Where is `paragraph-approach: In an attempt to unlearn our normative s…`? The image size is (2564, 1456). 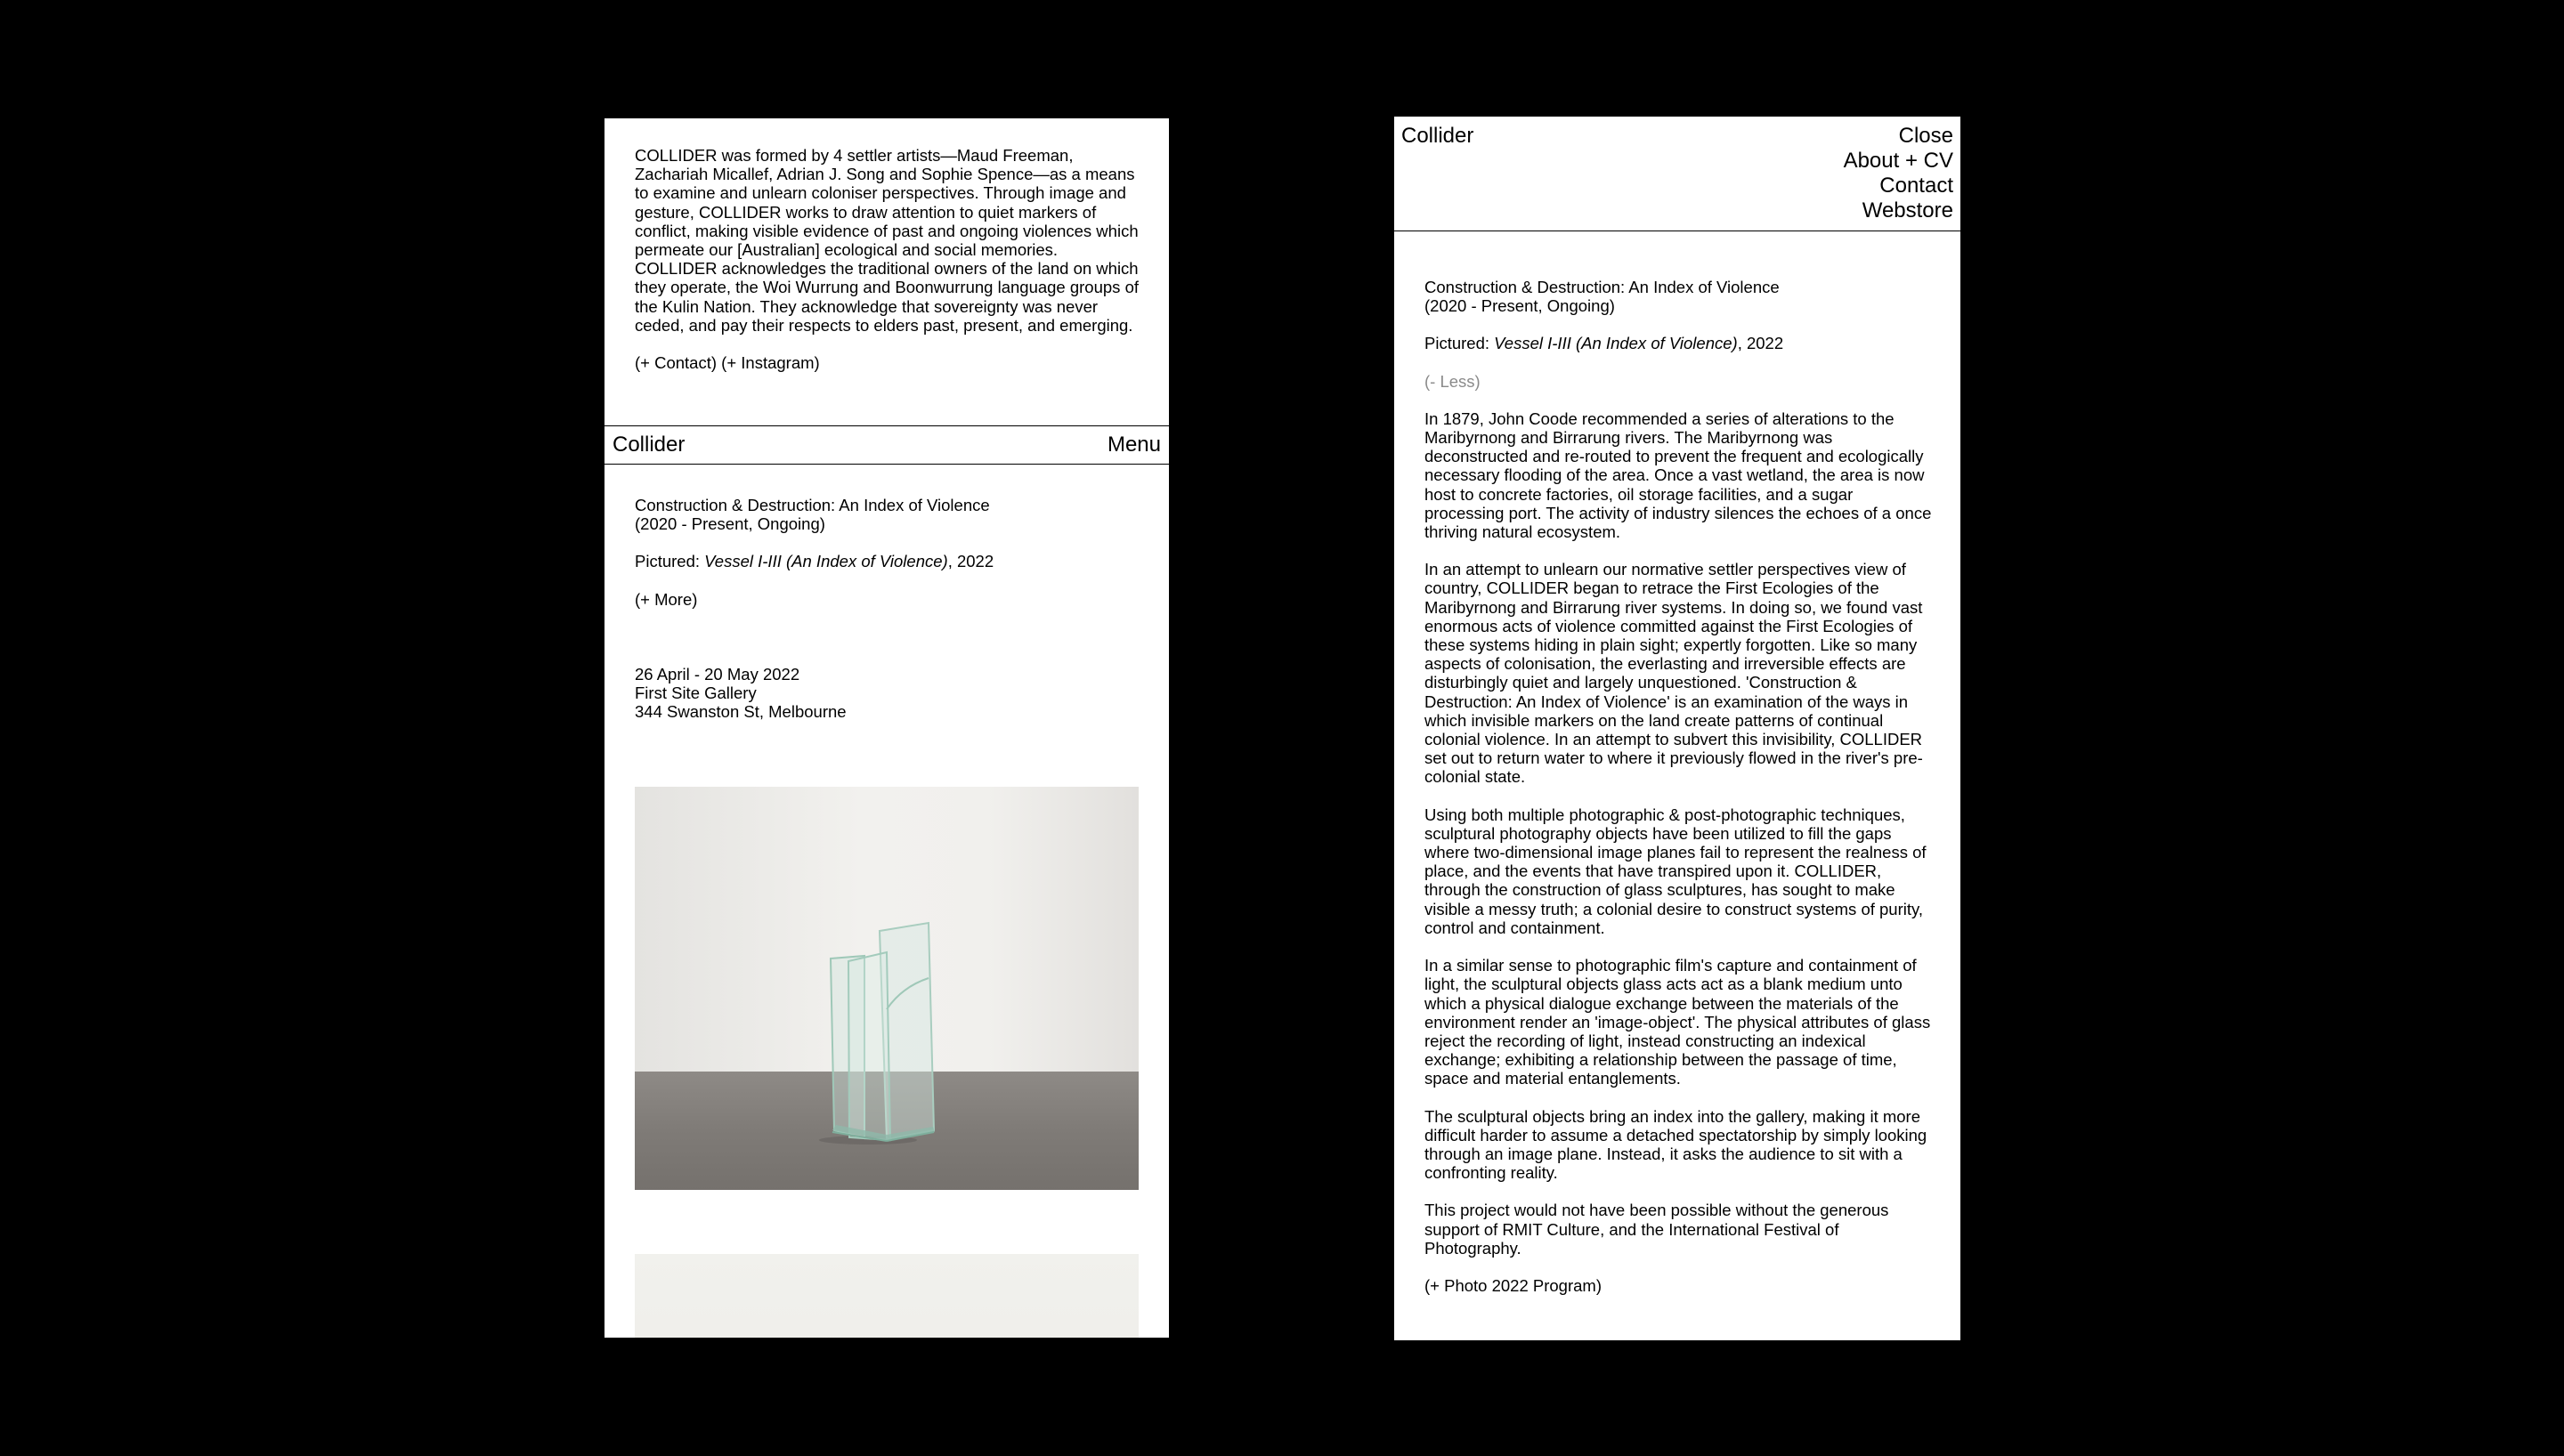
paragraph-approach: In an attempt to unlearn our normative s… is located at coordinates (1673, 673).